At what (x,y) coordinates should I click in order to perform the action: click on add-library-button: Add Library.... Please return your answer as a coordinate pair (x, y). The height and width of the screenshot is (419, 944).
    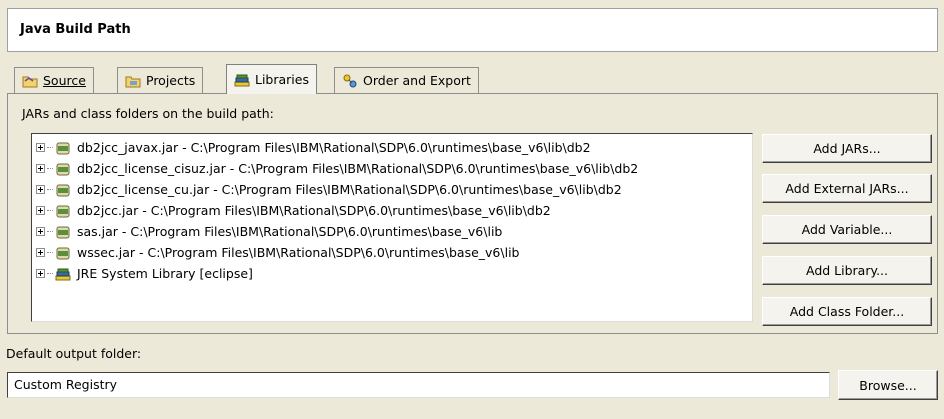
    Looking at the image, I should click on (847, 270).